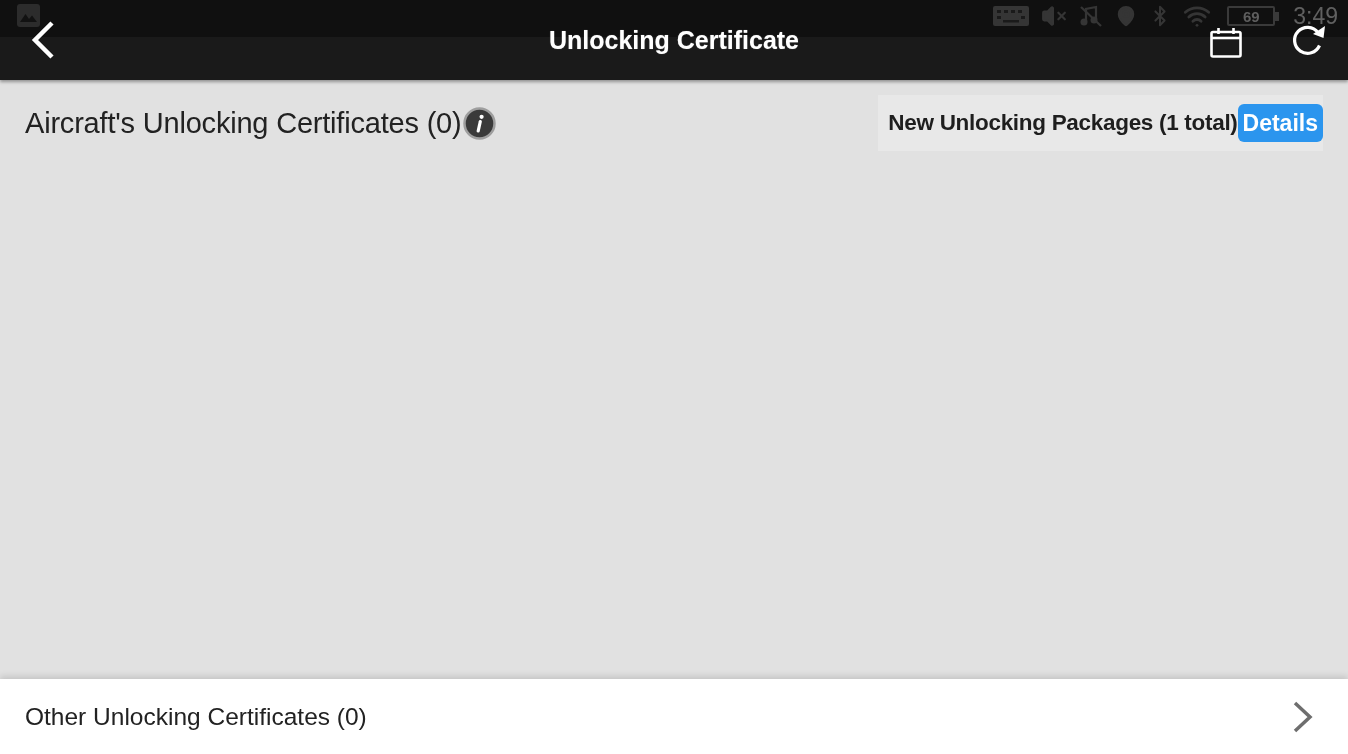 This screenshot has width=1348, height=754. What do you see at coordinates (1011, 16) in the screenshot?
I see `keyboard-icon` at bounding box center [1011, 16].